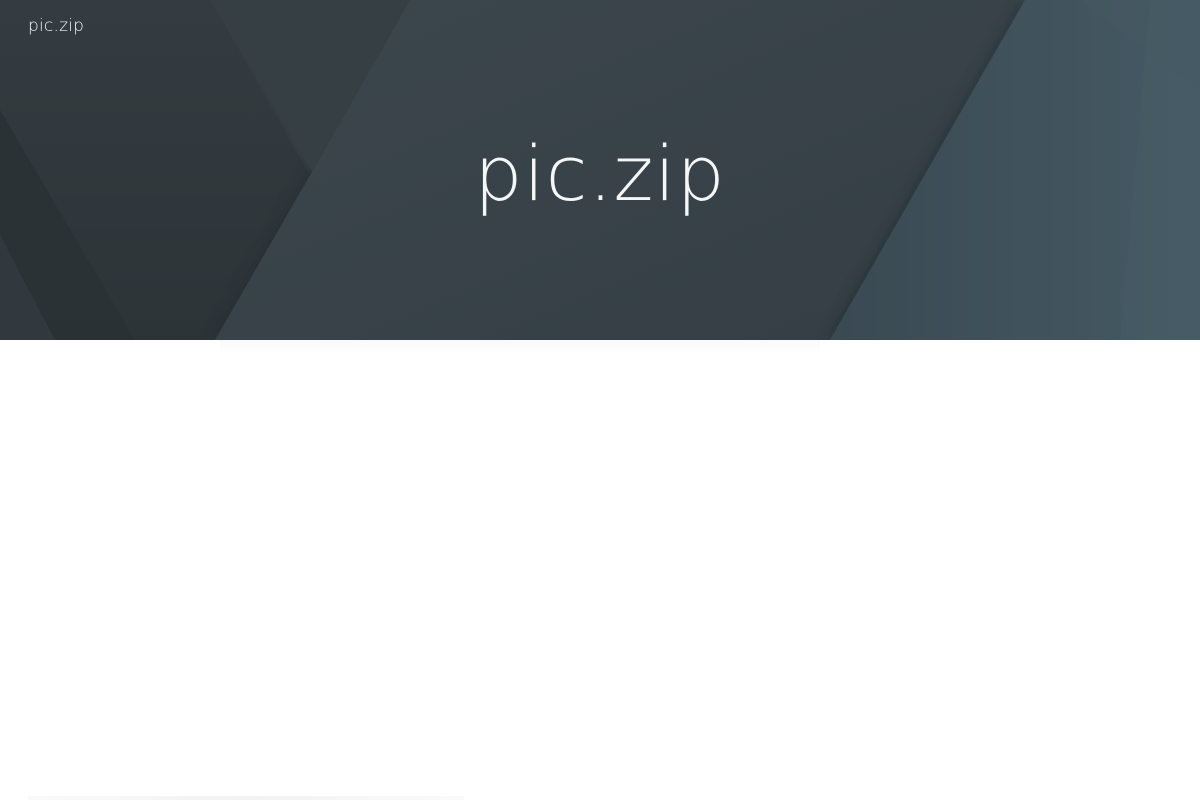 This screenshot has width=1200, height=800. Describe the element at coordinates (520, 347) in the screenshot. I see `content-top-shadow` at that location.